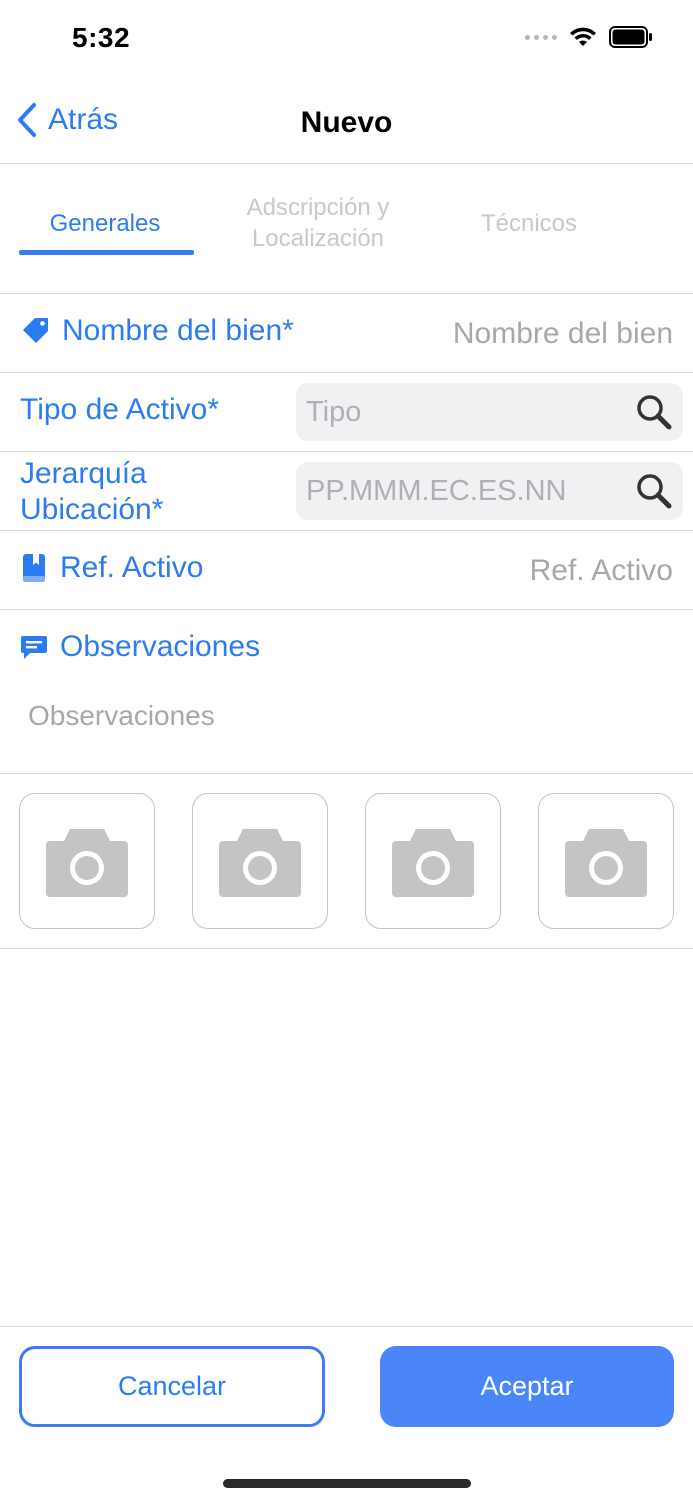 The height and width of the screenshot is (1500, 693). What do you see at coordinates (583, 36) in the screenshot?
I see `wifi-icon` at bounding box center [583, 36].